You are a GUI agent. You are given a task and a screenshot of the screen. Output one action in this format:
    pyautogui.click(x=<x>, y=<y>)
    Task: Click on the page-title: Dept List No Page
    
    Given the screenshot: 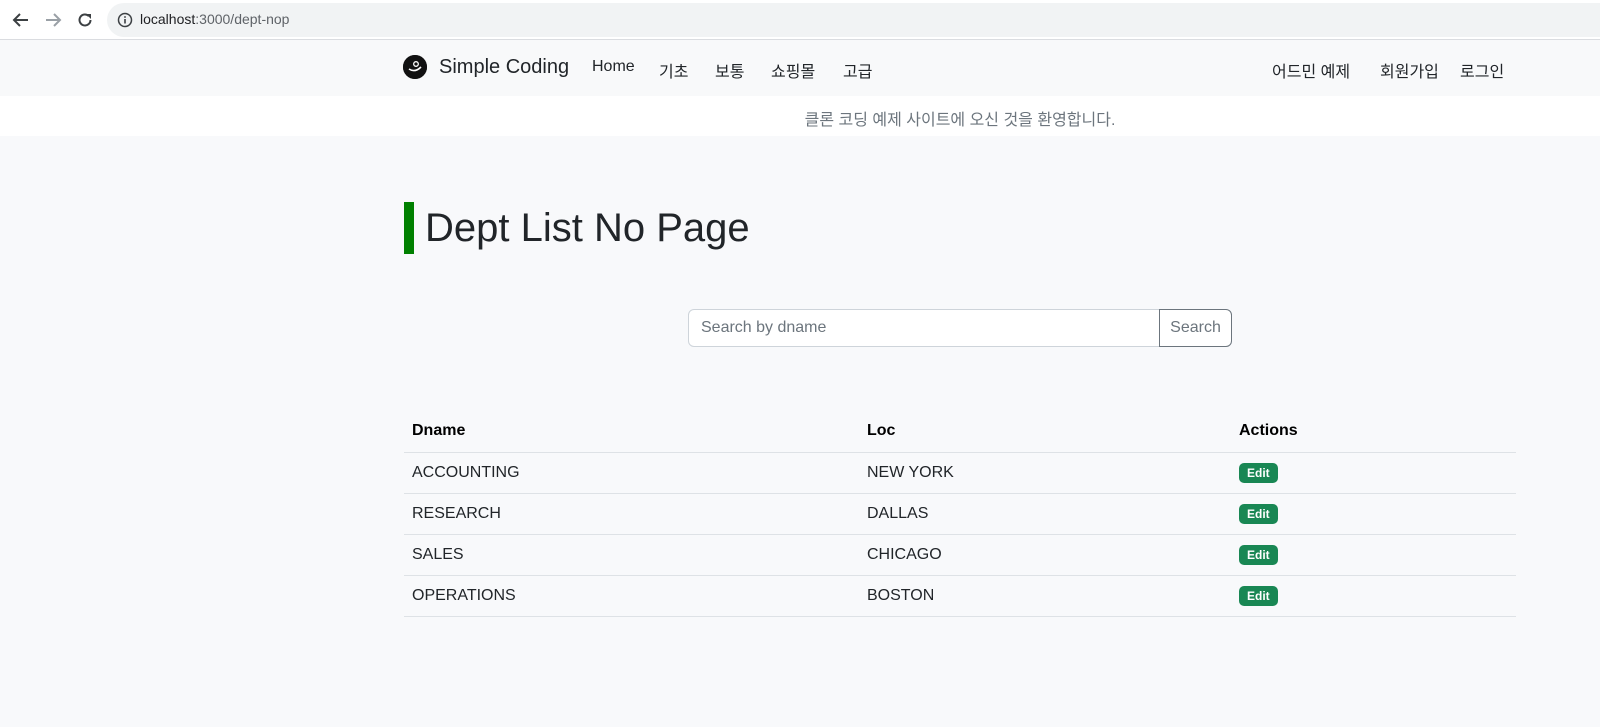 What is the action you would take?
    pyautogui.click(x=587, y=227)
    